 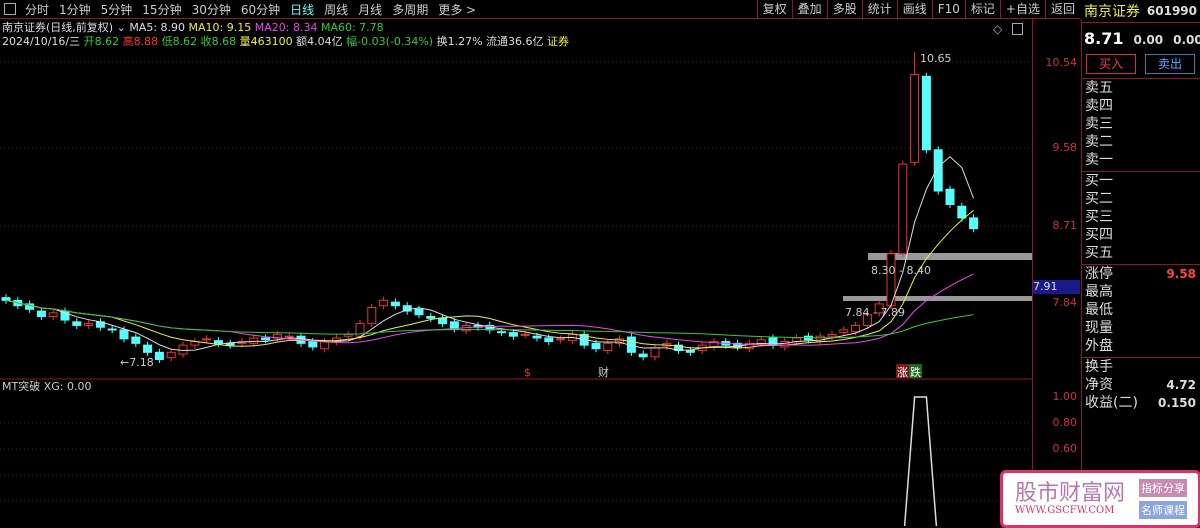 I want to click on max-price-label: 10.65, so click(x=936, y=58).